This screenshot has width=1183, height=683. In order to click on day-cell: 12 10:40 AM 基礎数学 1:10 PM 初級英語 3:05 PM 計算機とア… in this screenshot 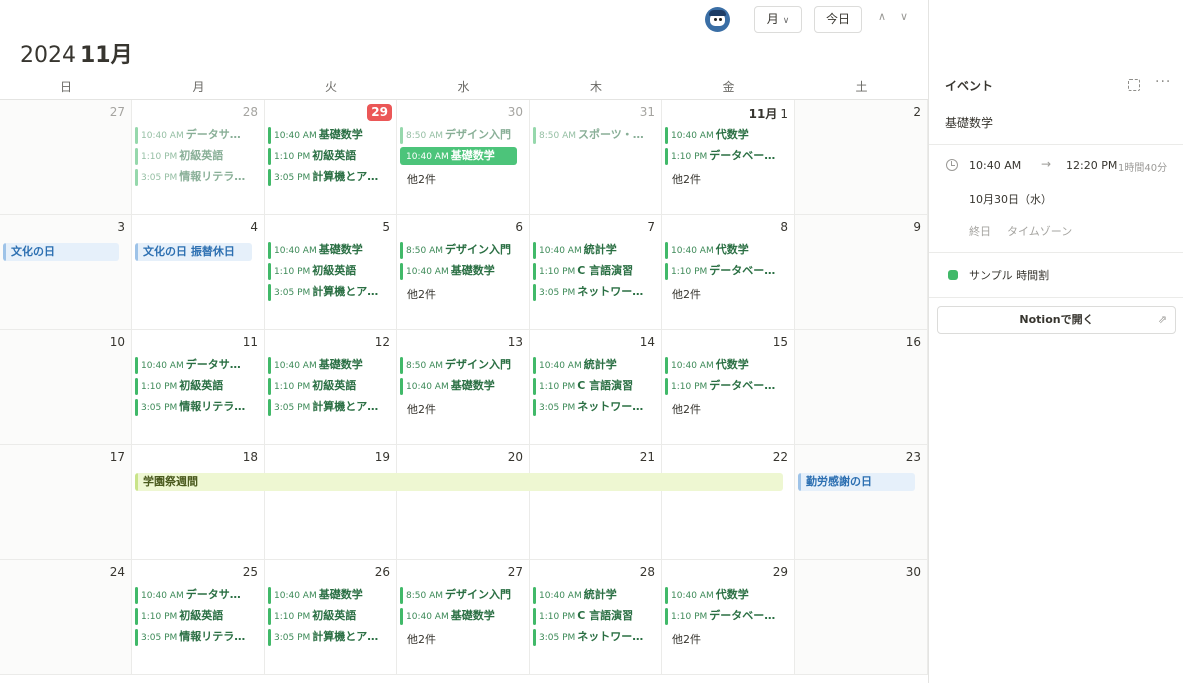, I will do `click(331, 387)`.